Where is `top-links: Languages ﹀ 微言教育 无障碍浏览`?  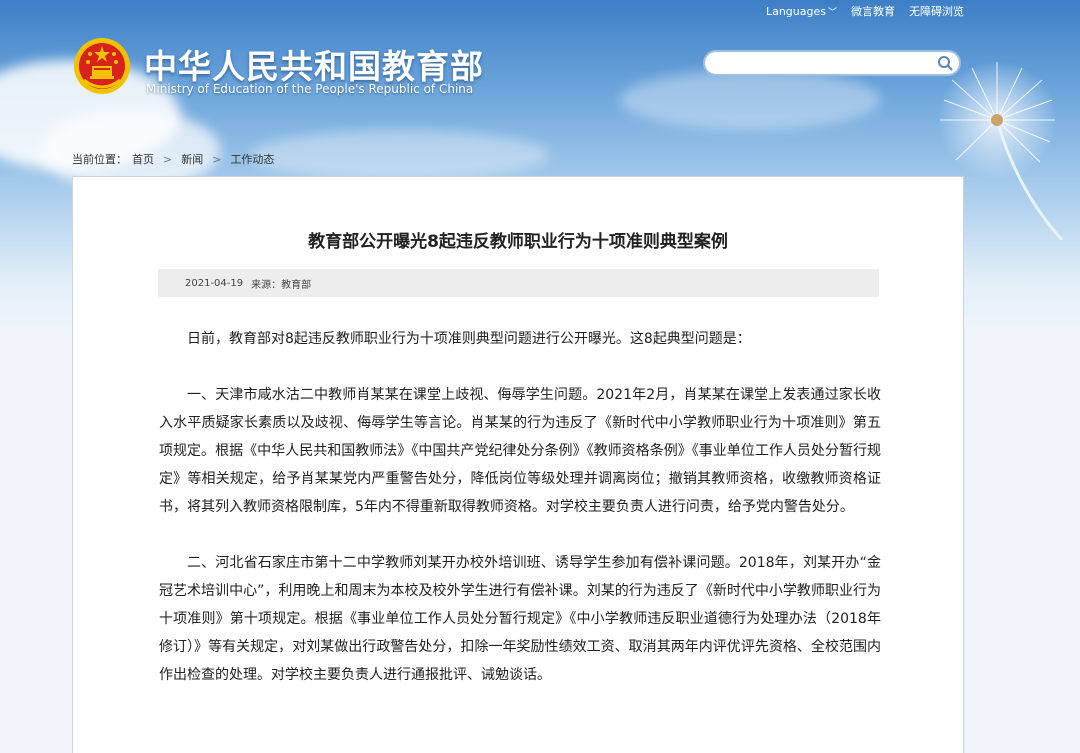
top-links: Languages ﹀ 微言教育 无障碍浏览 is located at coordinates (865, 11).